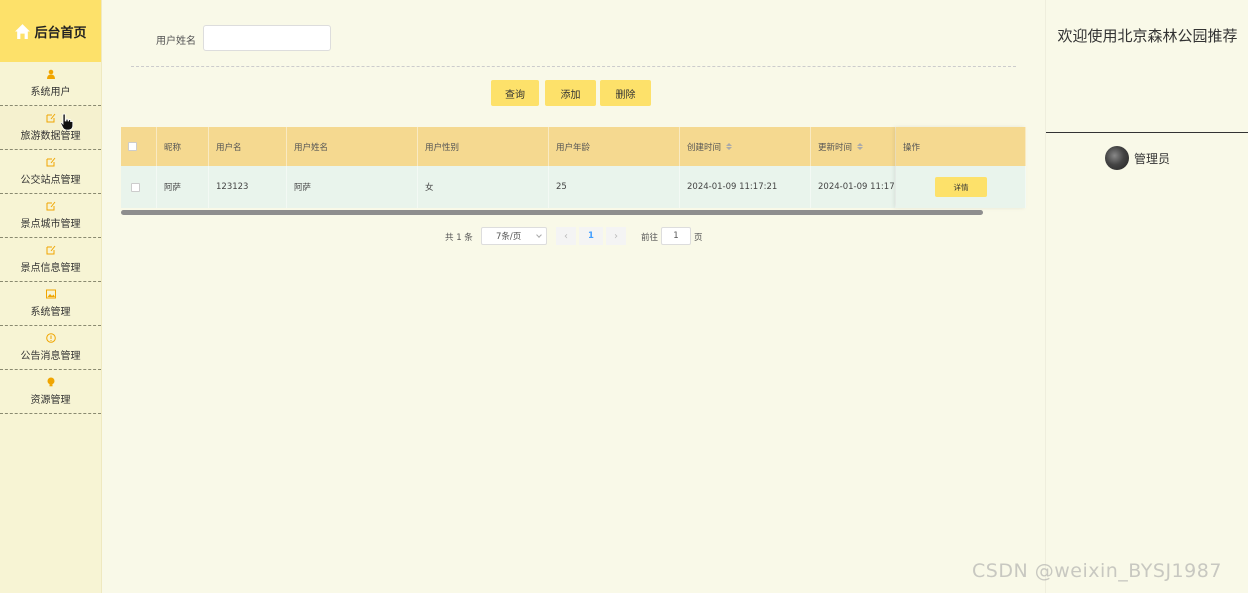 The width and height of the screenshot is (1248, 593). What do you see at coordinates (139, 146) in the screenshot?
I see `header-select-all` at bounding box center [139, 146].